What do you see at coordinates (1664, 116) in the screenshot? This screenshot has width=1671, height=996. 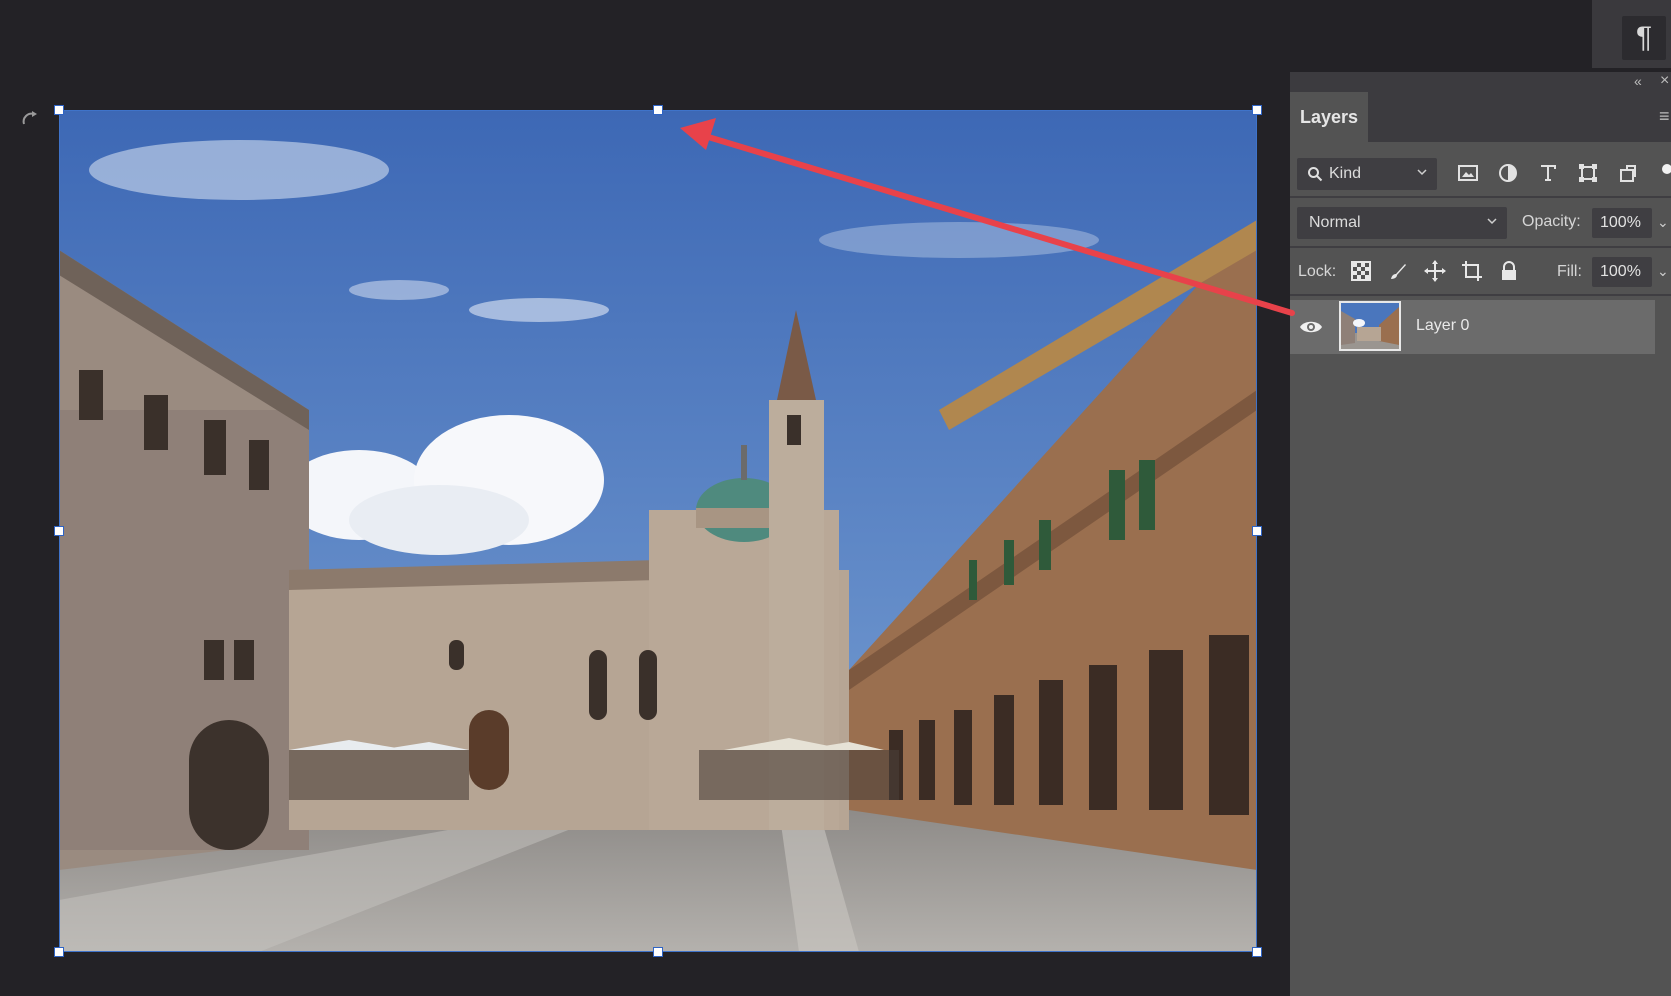 I see `panel-menu-icon: ≡` at bounding box center [1664, 116].